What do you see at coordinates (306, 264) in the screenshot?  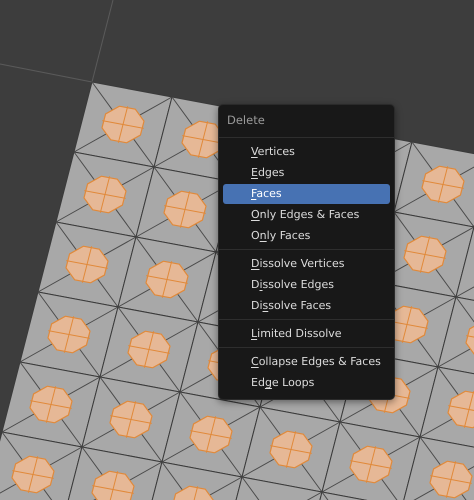 I see `menu-item: Dissolve Vertices` at bounding box center [306, 264].